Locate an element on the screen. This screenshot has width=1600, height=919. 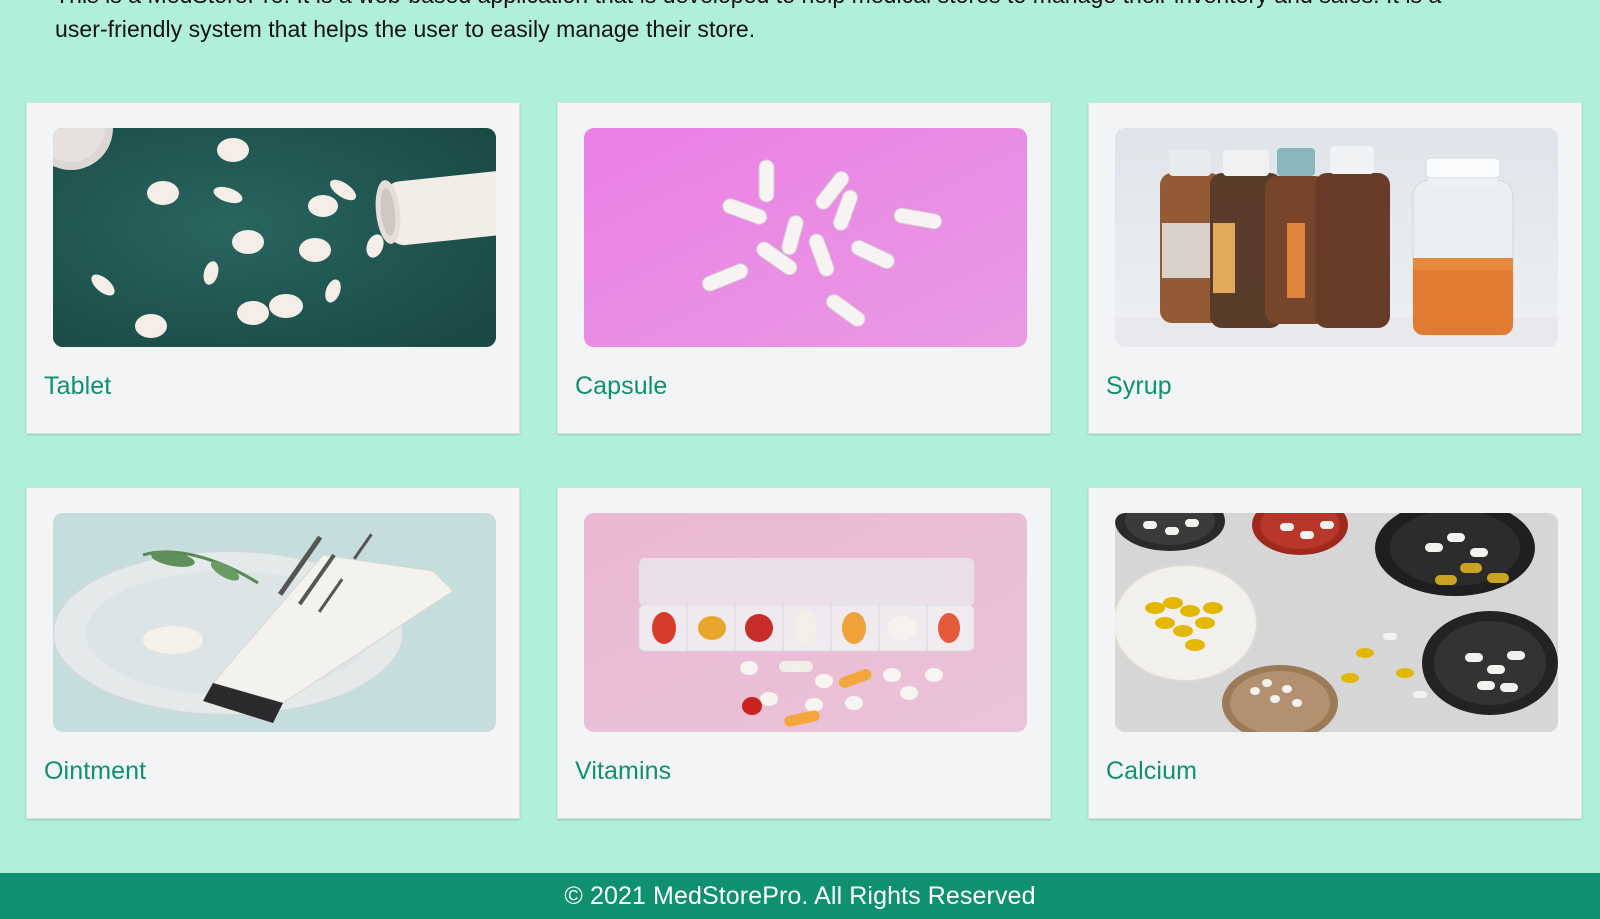
category-title: Syrup is located at coordinates (1139, 386).